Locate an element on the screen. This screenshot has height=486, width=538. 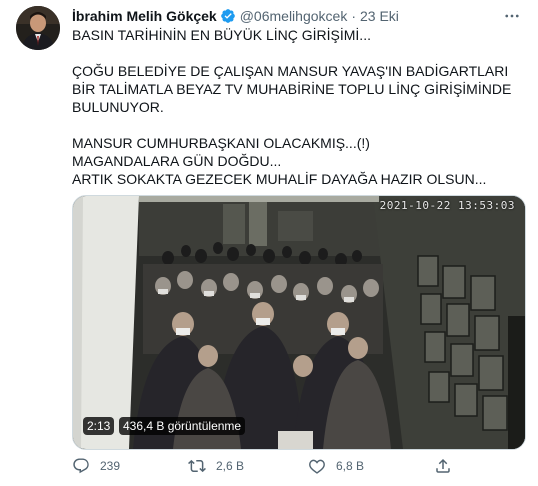
tweet-actions: 239 2,6 B 6,8 B is located at coordinates (272, 466).